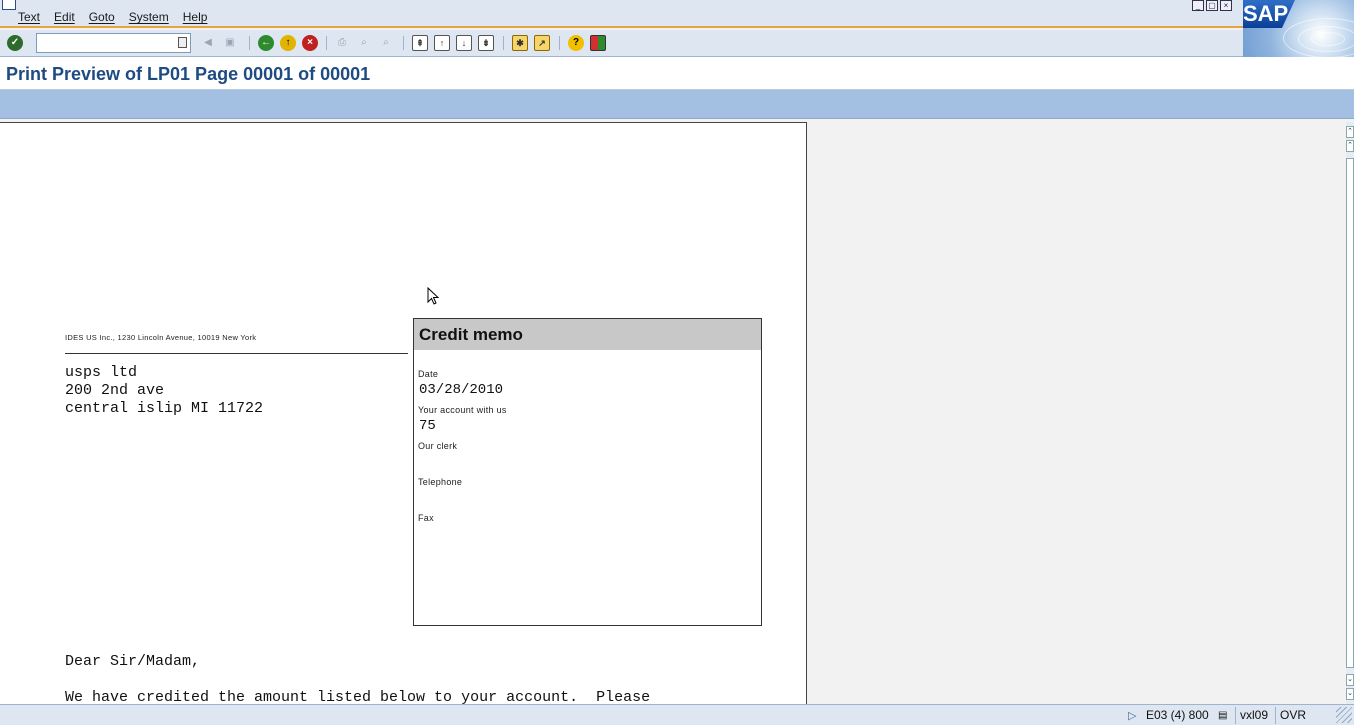 The width and height of the screenshot is (1354, 725). I want to click on system-info: E03 (4) 800, so click(1178, 715).